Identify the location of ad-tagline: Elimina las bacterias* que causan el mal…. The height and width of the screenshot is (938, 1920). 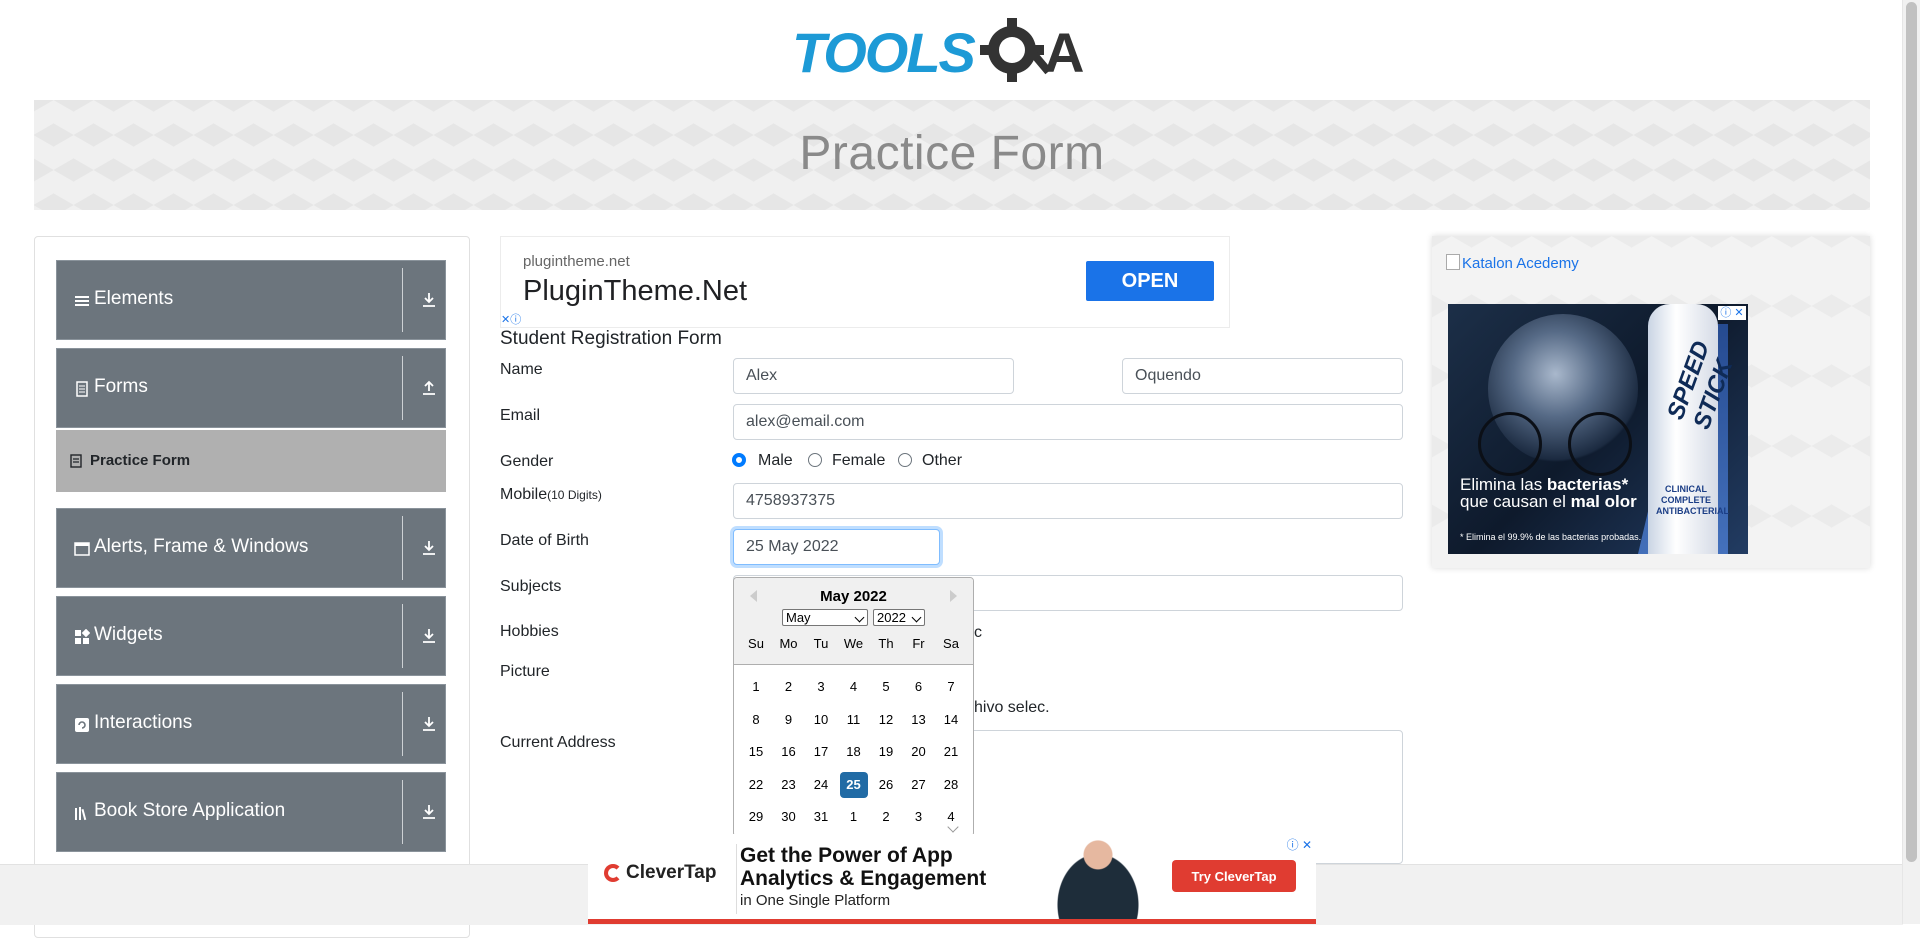
(1548, 493).